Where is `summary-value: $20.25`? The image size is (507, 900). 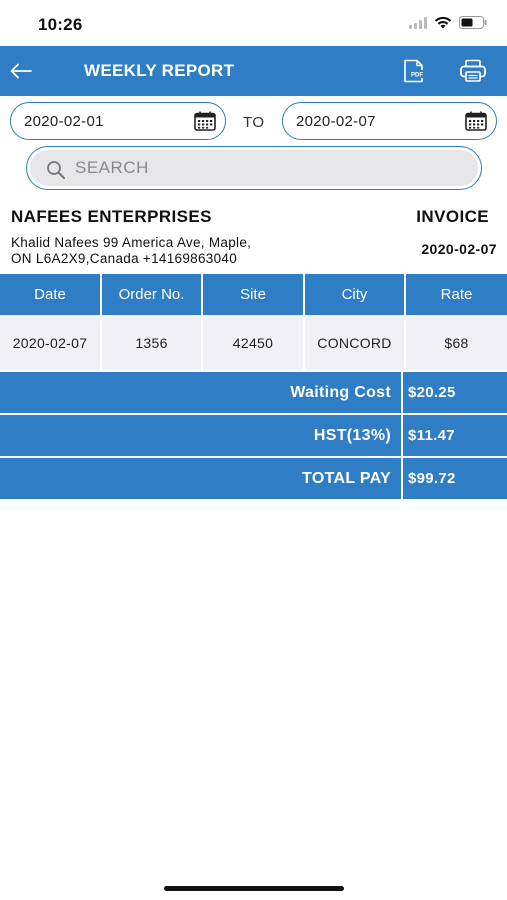
summary-value: $20.25 is located at coordinates (432, 392).